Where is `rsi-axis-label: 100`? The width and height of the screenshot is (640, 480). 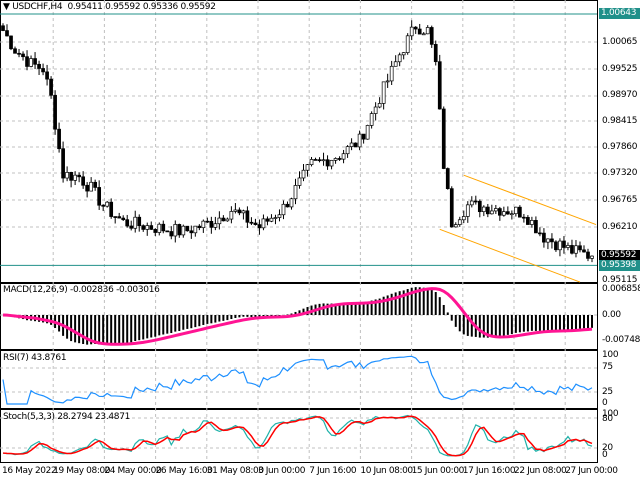 rsi-axis-label: 100 is located at coordinates (610, 355).